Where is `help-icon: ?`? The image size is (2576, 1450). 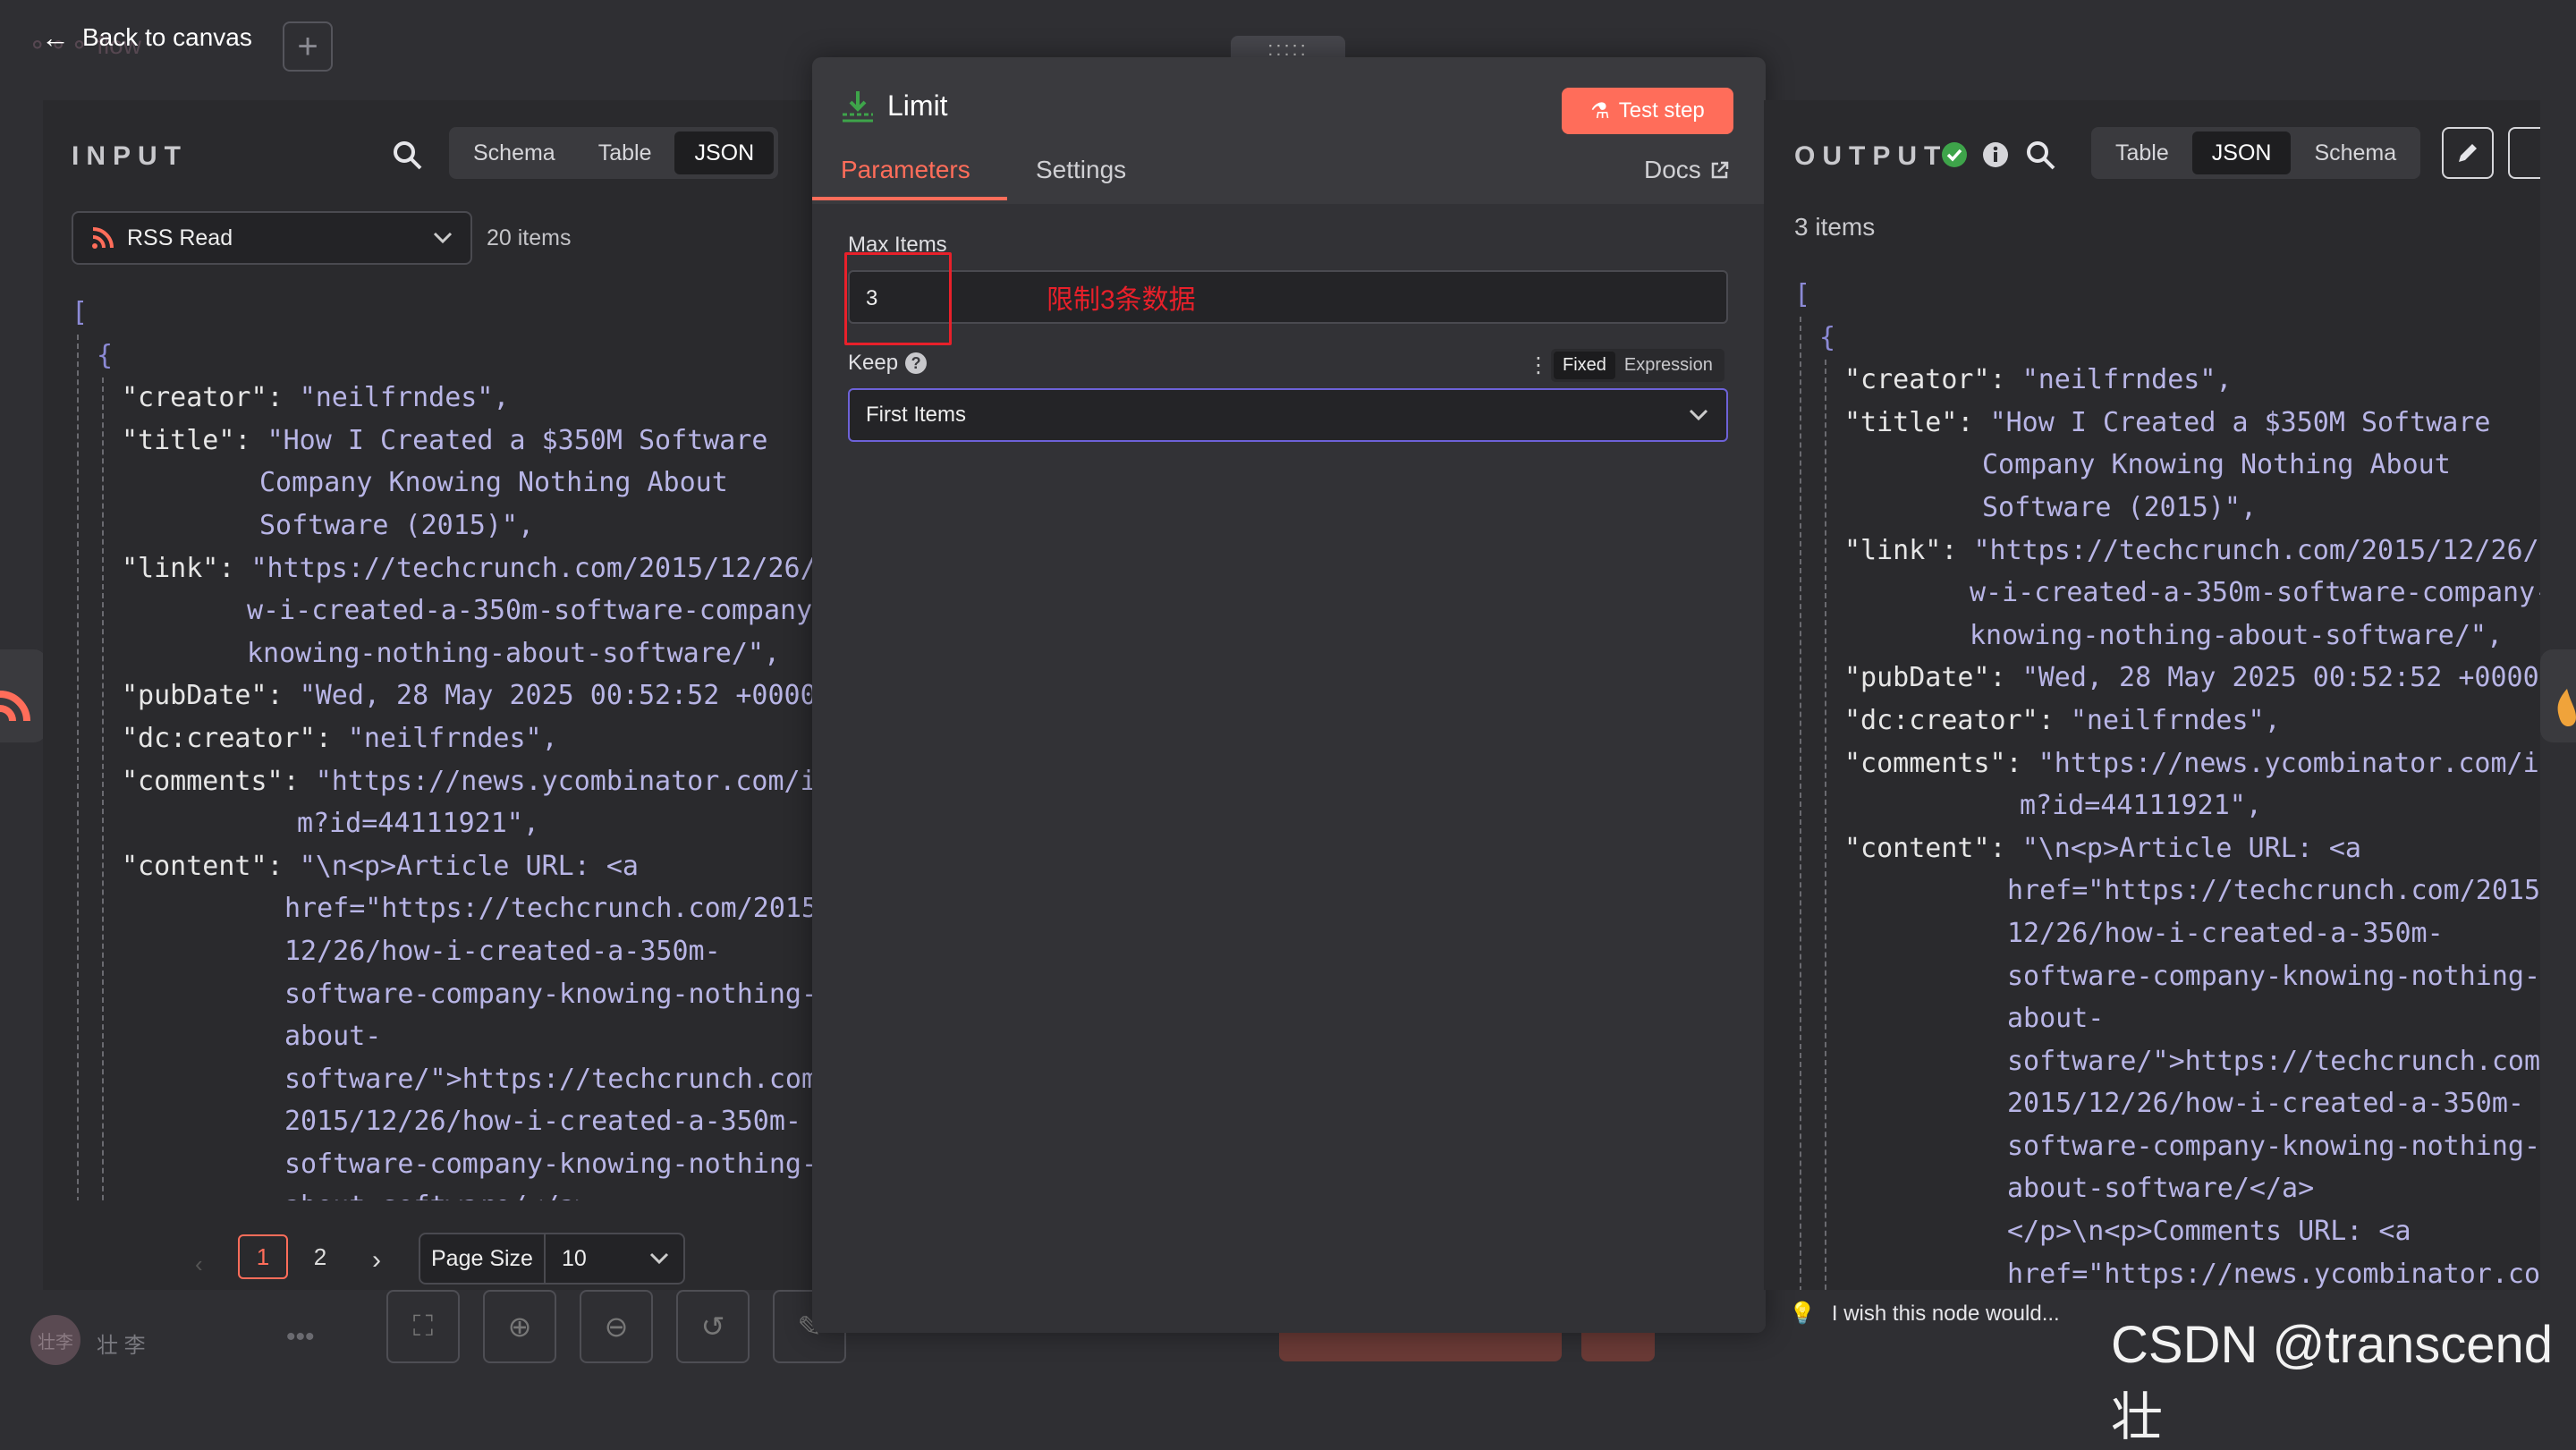 help-icon: ? is located at coordinates (916, 363).